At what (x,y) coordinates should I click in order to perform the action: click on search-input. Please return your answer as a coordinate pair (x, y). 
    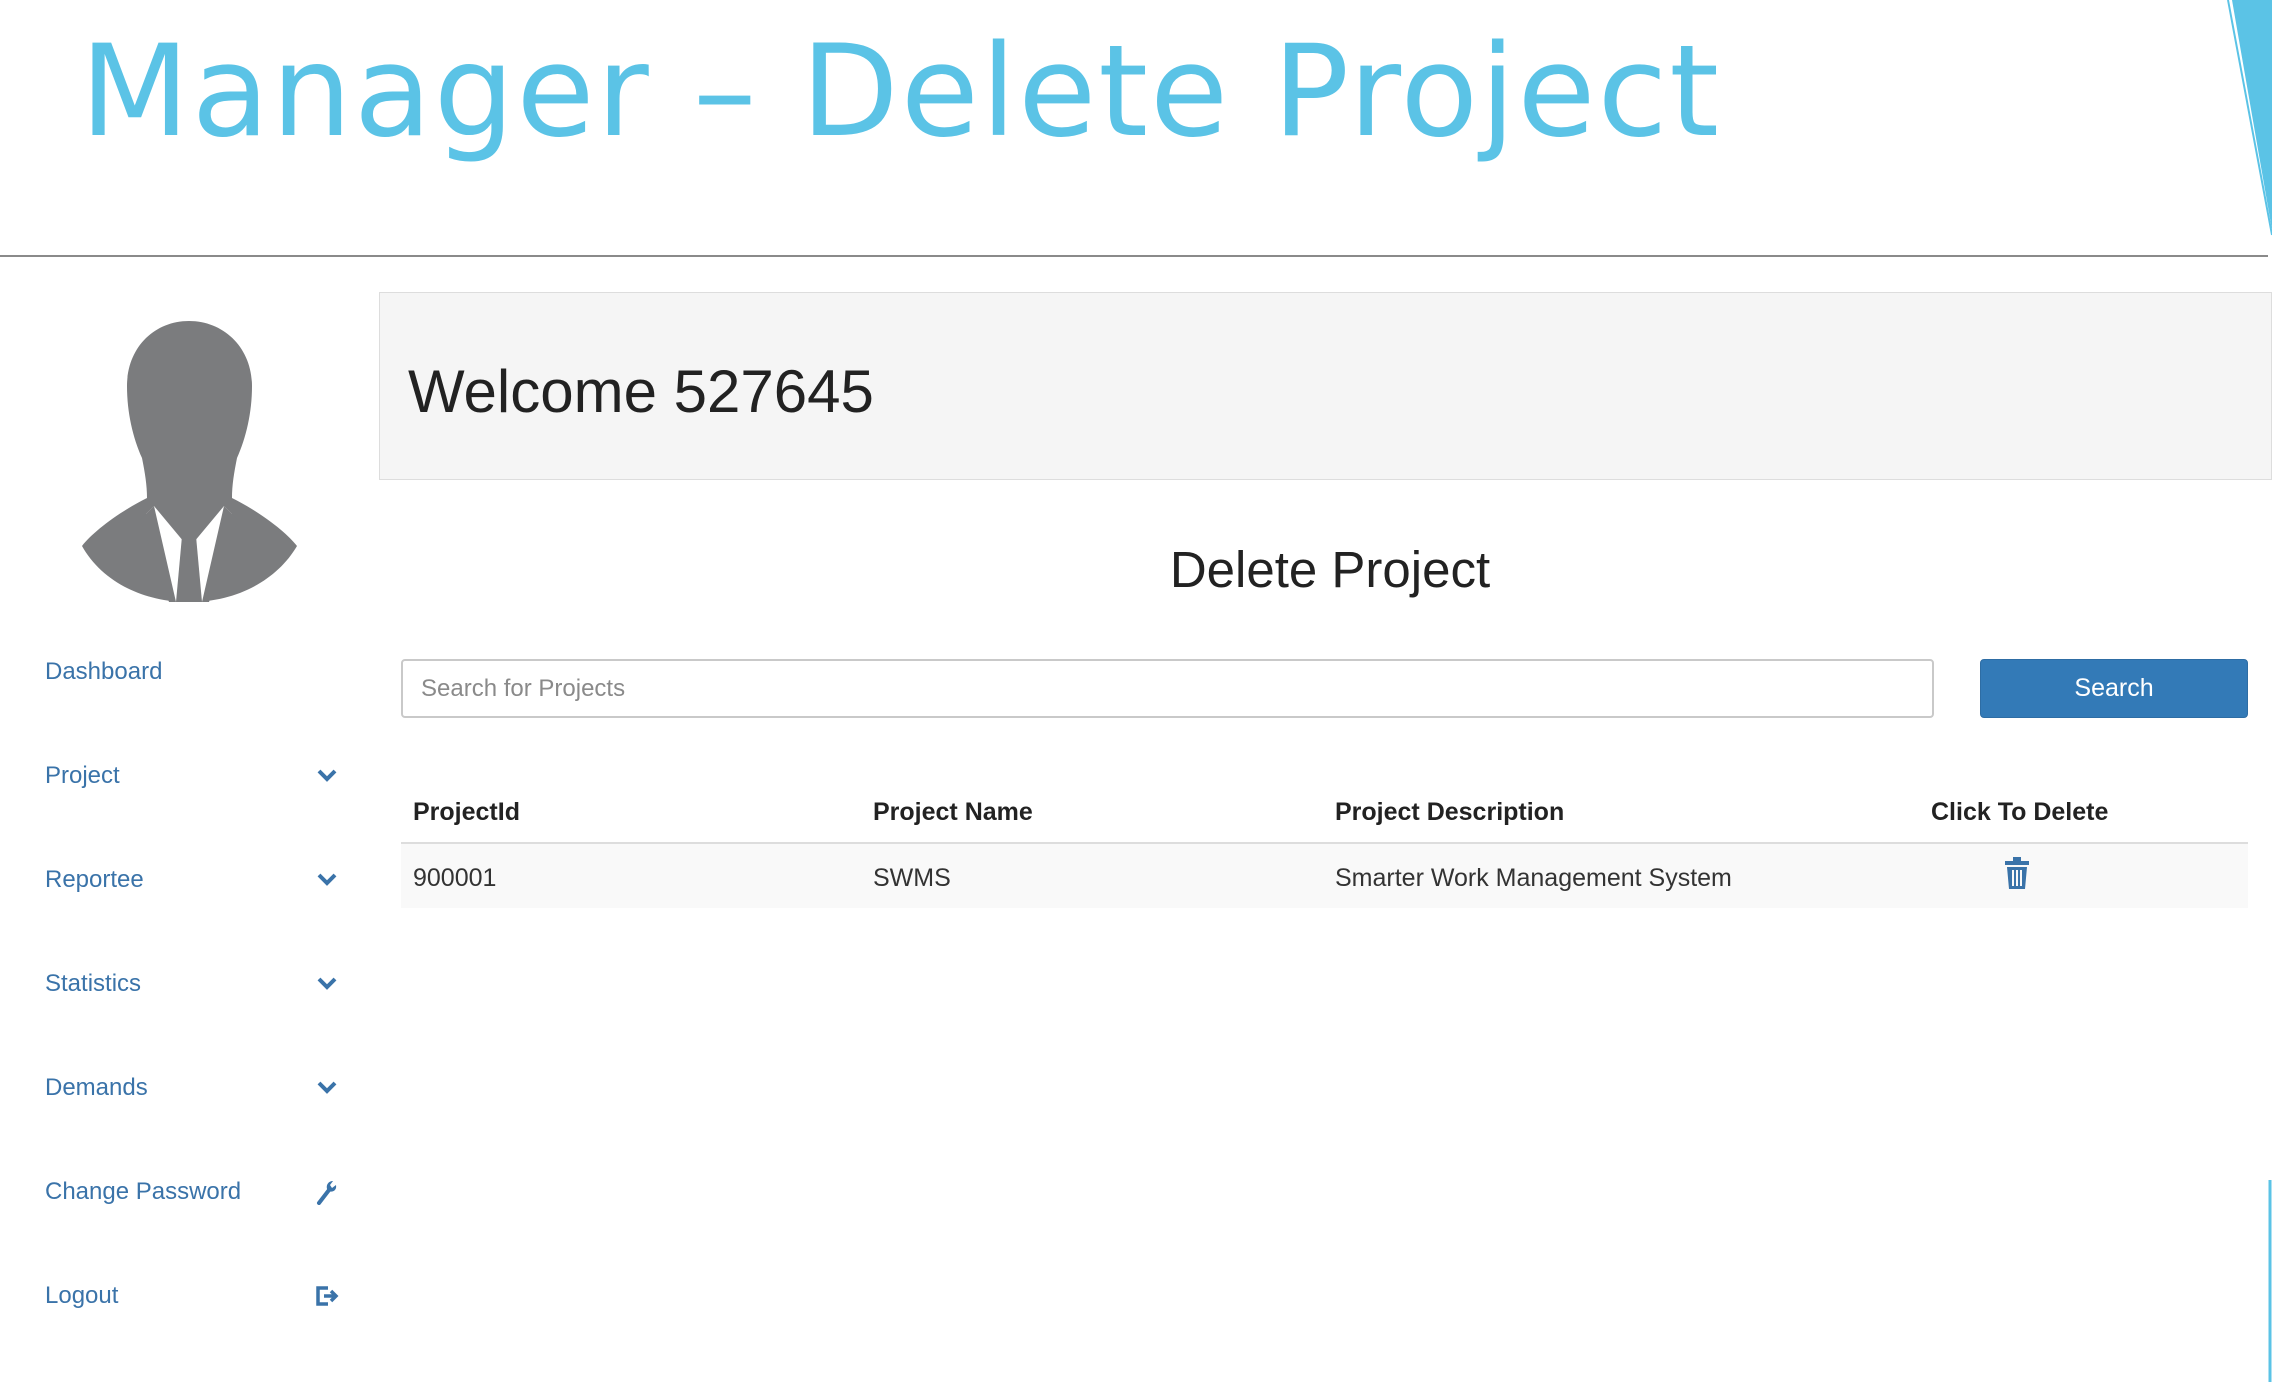
    Looking at the image, I should click on (1167, 688).